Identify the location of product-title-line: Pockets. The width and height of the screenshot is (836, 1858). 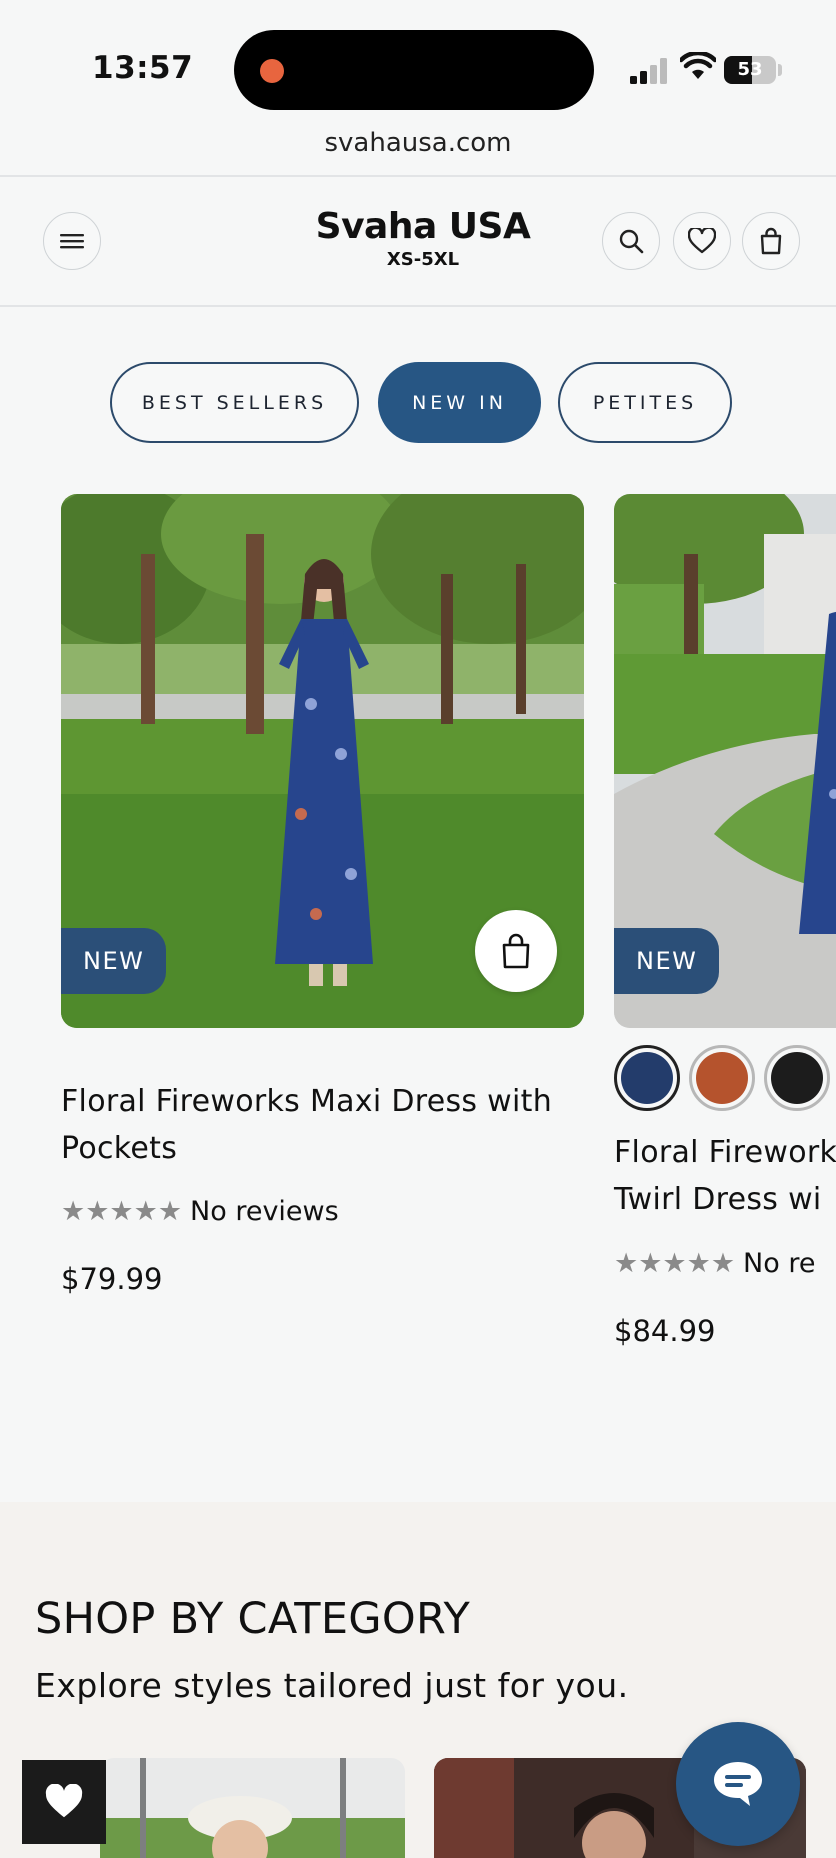
(119, 1148).